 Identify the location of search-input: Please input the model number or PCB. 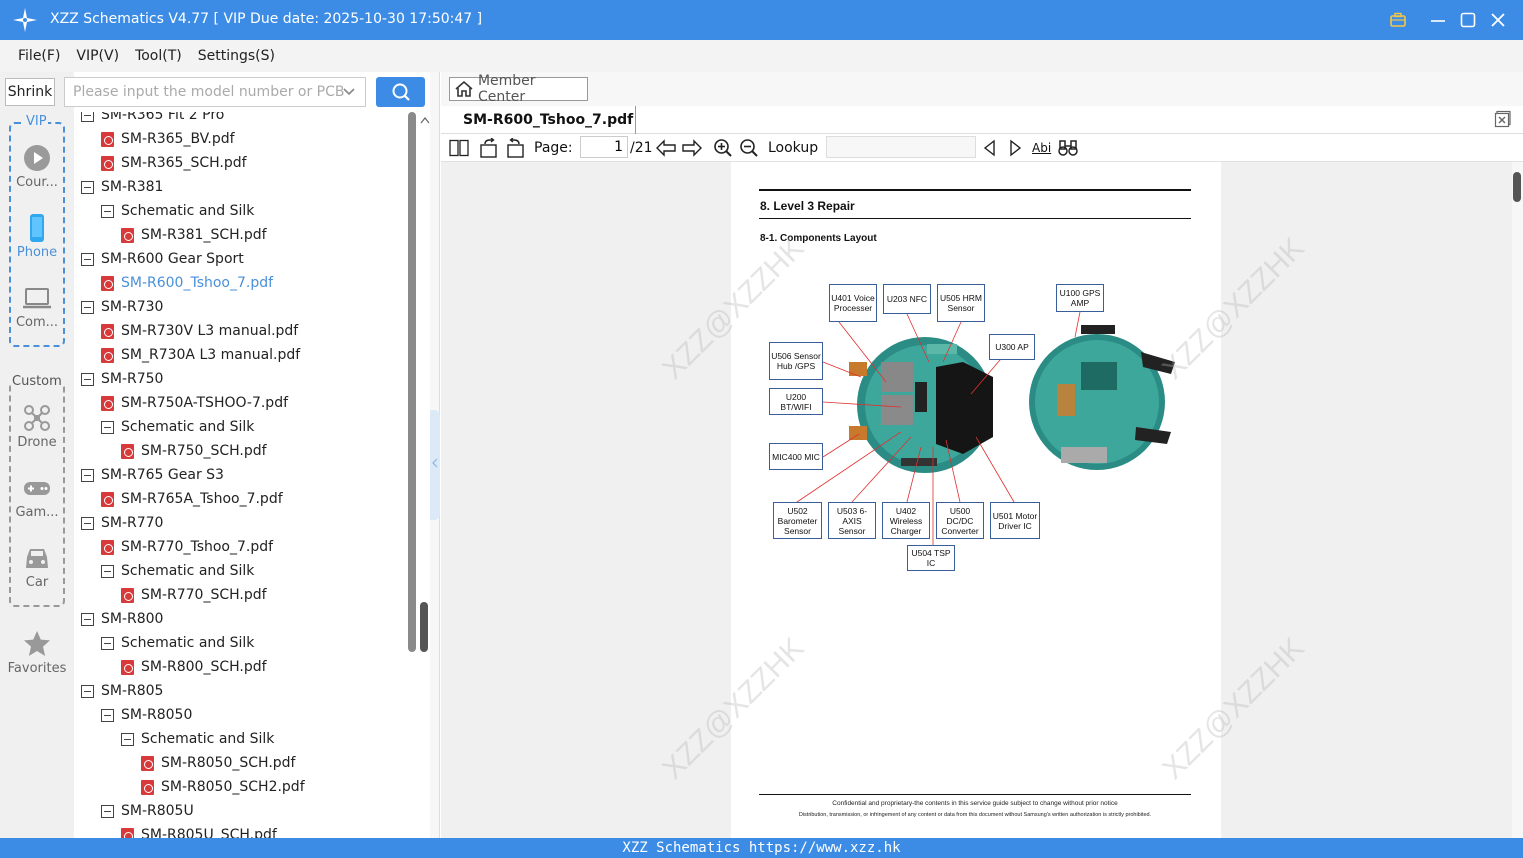
(215, 92).